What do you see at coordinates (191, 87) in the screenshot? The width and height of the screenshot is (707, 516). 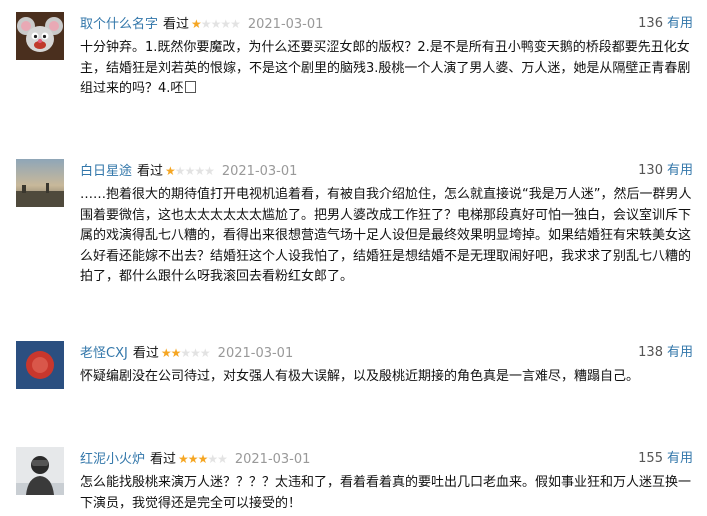 I see `missing-glyph-icon` at bounding box center [191, 87].